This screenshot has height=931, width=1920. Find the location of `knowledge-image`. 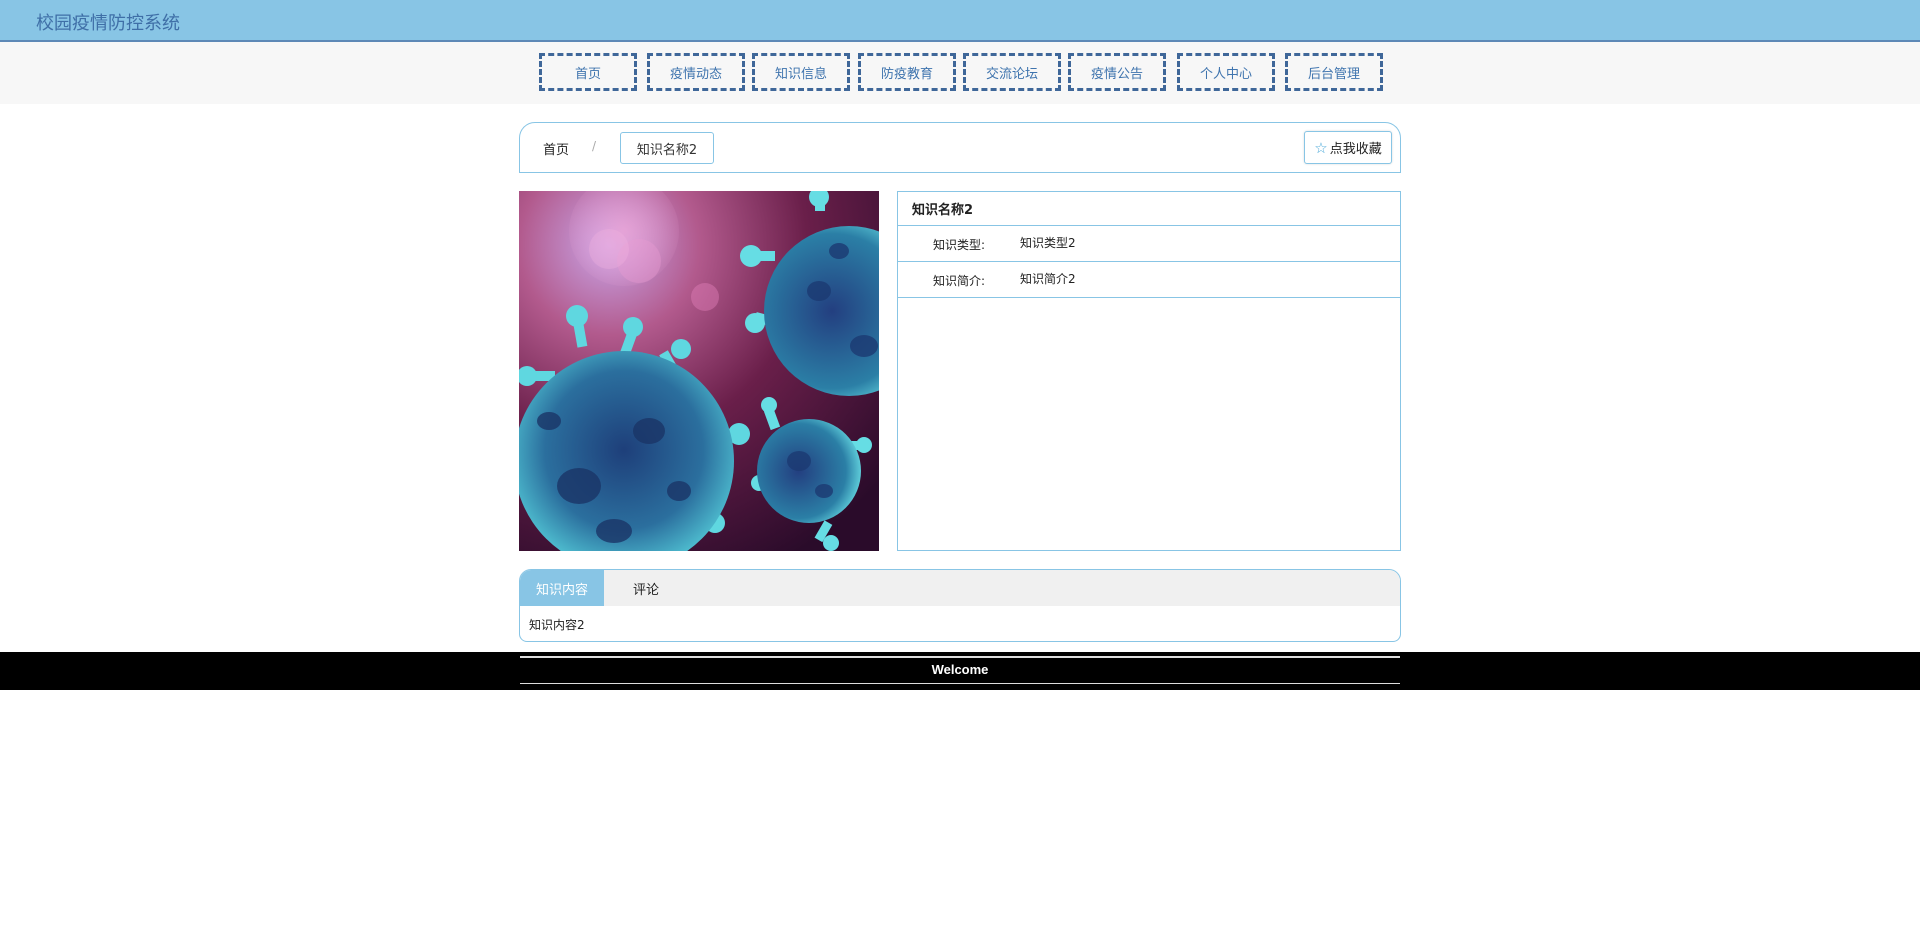

knowledge-image is located at coordinates (699, 371).